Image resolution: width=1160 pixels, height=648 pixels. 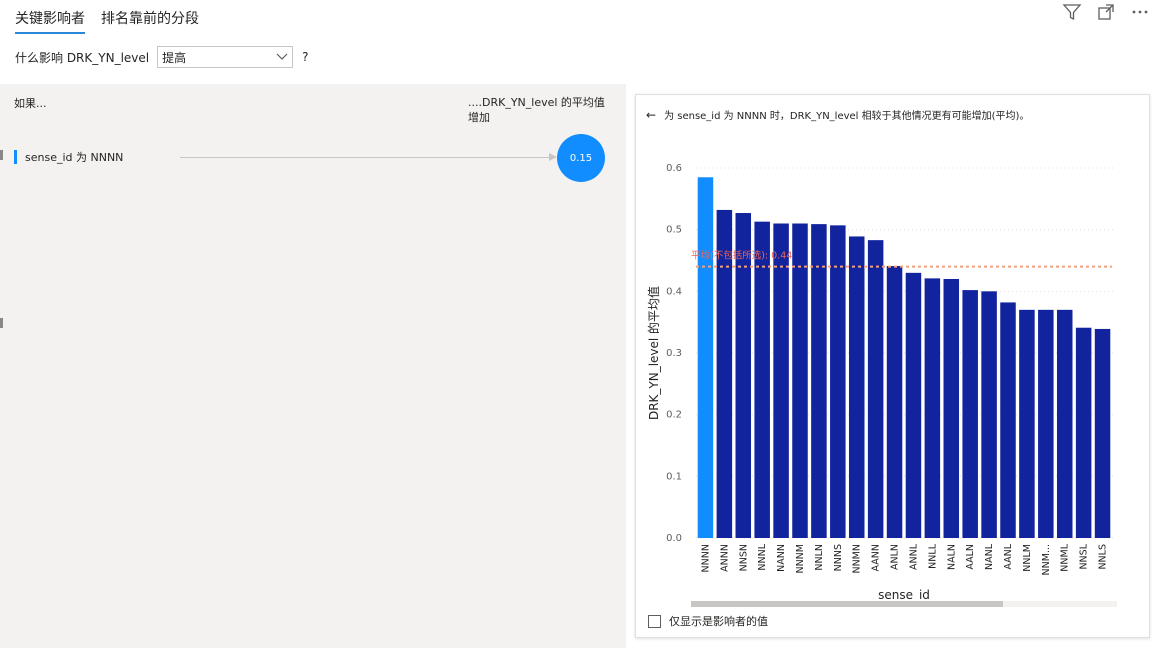 What do you see at coordinates (74, 157) in the screenshot?
I see `influencer-label: sense_id 为 NNNN` at bounding box center [74, 157].